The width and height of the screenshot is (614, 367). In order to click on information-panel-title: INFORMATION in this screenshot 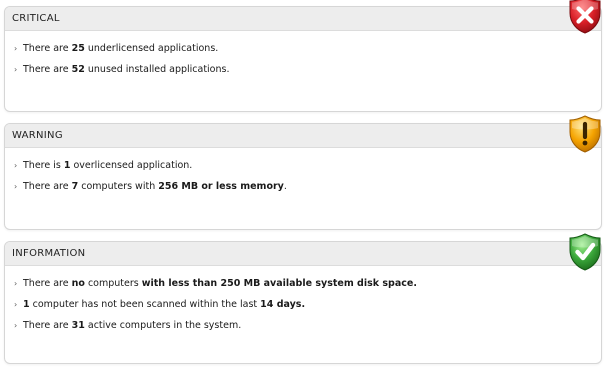, I will do `click(303, 254)`.